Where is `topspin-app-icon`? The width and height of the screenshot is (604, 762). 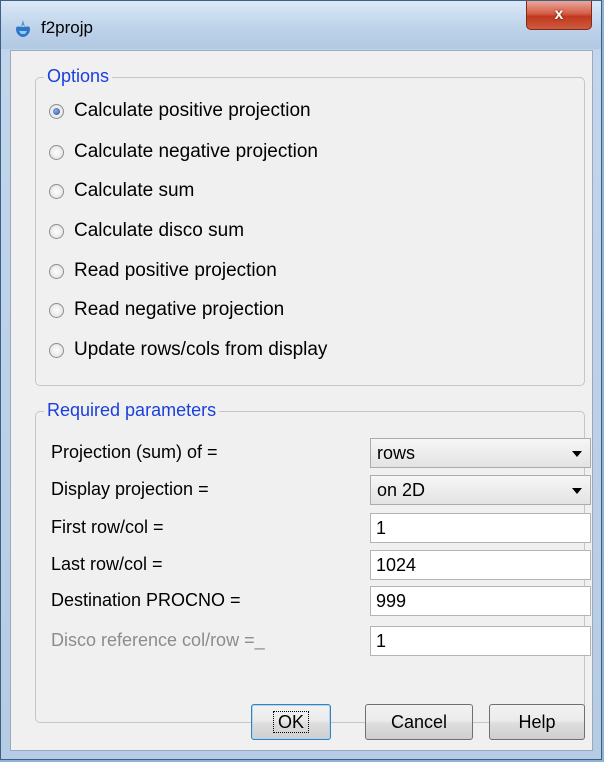
topspin-app-icon is located at coordinates (23, 28).